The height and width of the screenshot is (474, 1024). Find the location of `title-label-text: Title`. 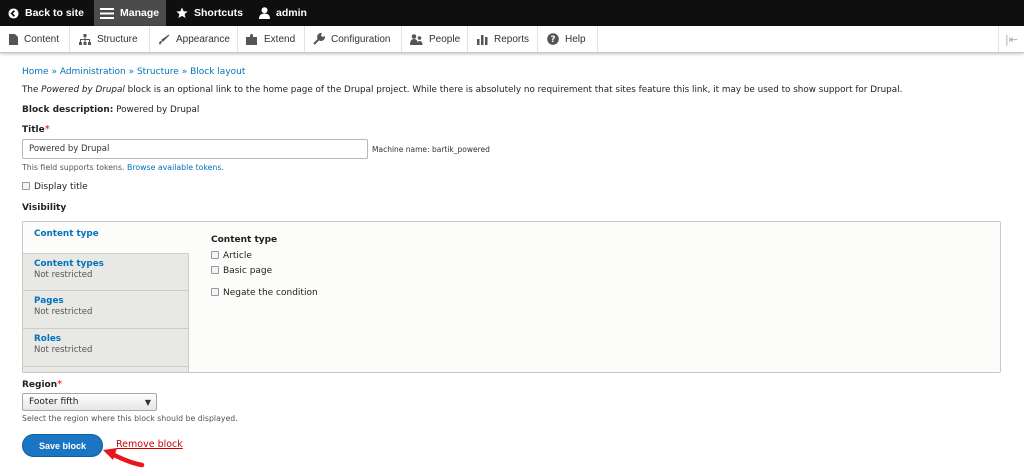

title-label-text: Title is located at coordinates (33, 130).